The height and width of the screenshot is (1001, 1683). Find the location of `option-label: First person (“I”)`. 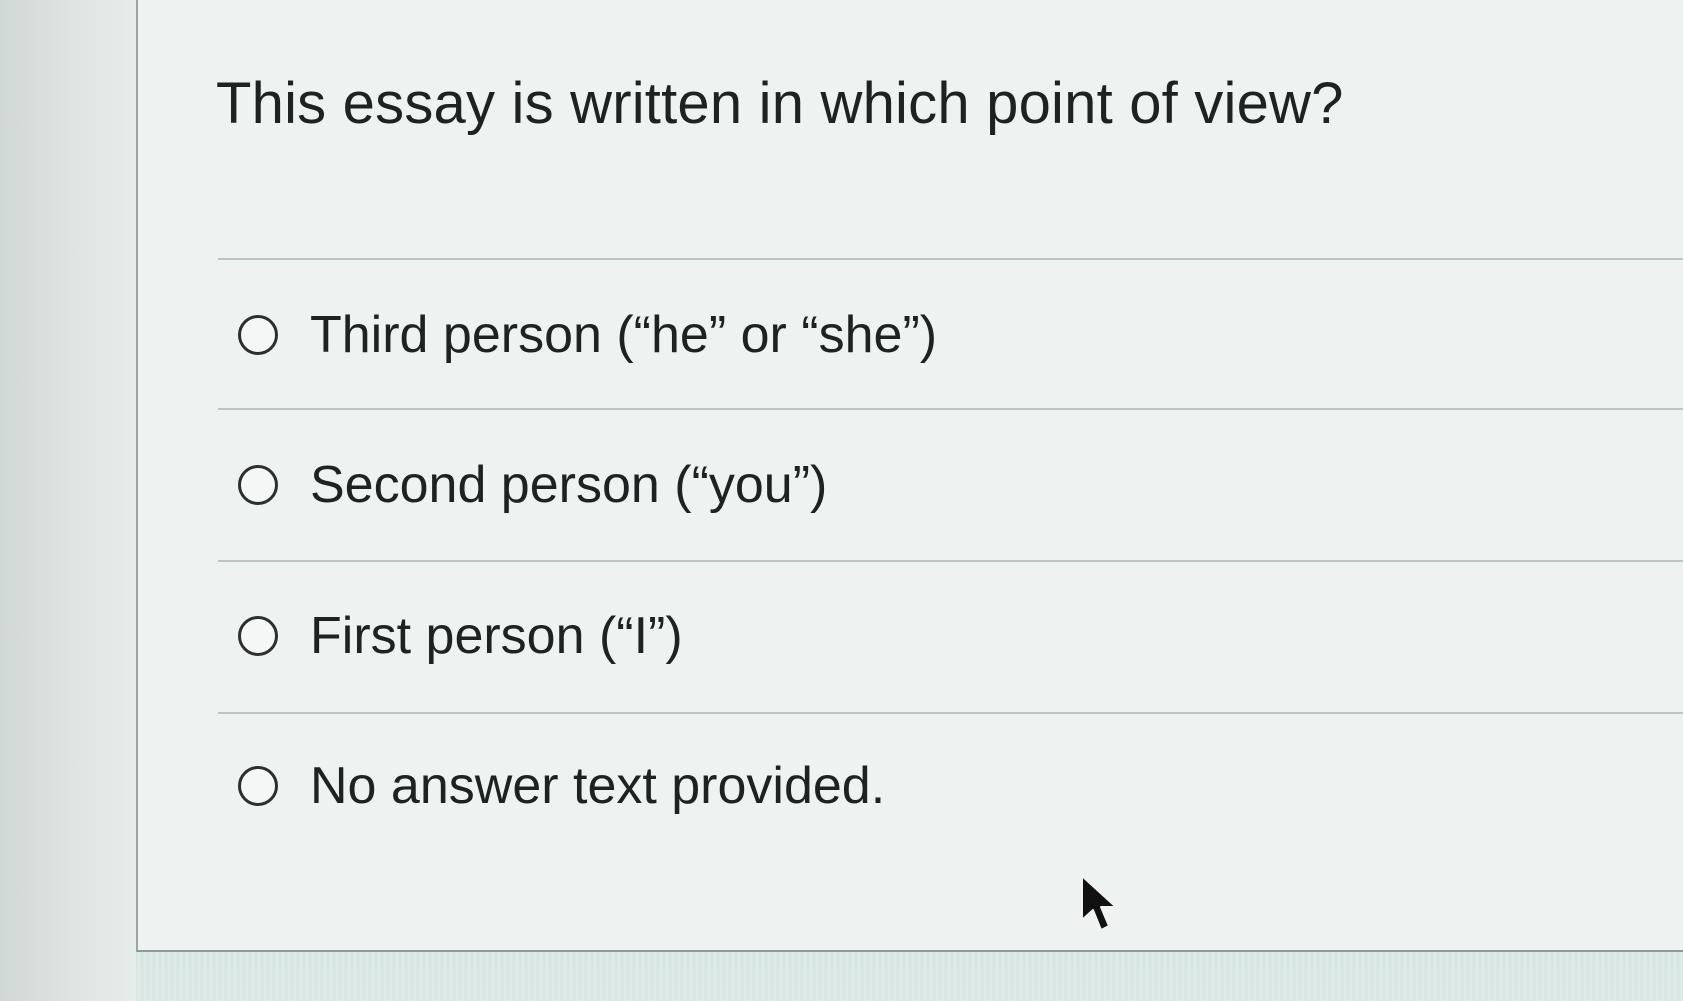

option-label: First person (“I”) is located at coordinates (496, 636).